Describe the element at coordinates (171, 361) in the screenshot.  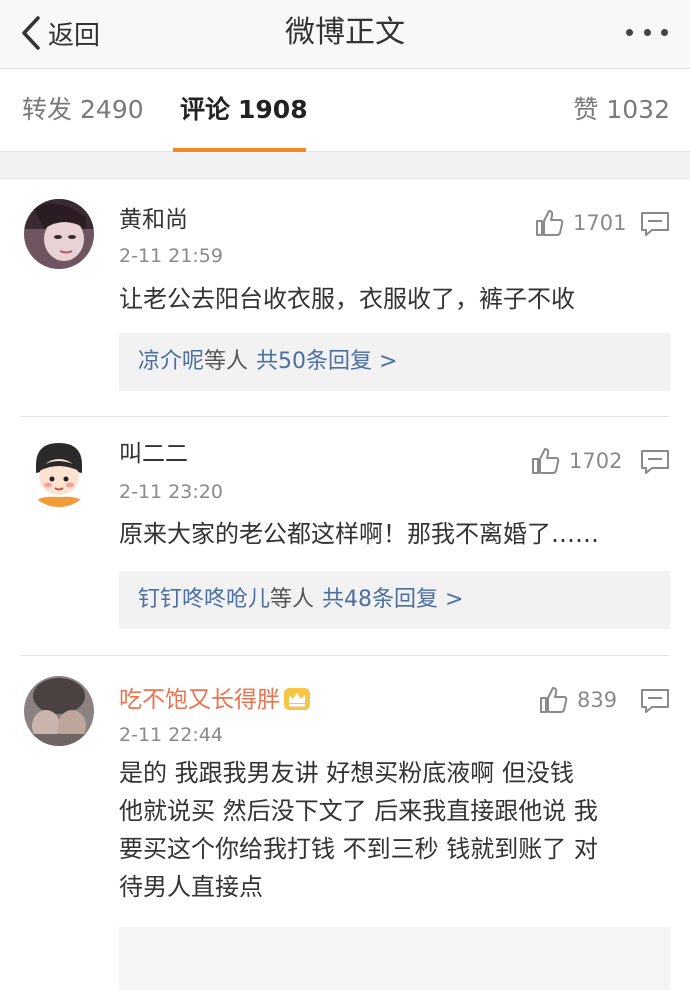
I see `reply-author: 凉介呢` at that location.